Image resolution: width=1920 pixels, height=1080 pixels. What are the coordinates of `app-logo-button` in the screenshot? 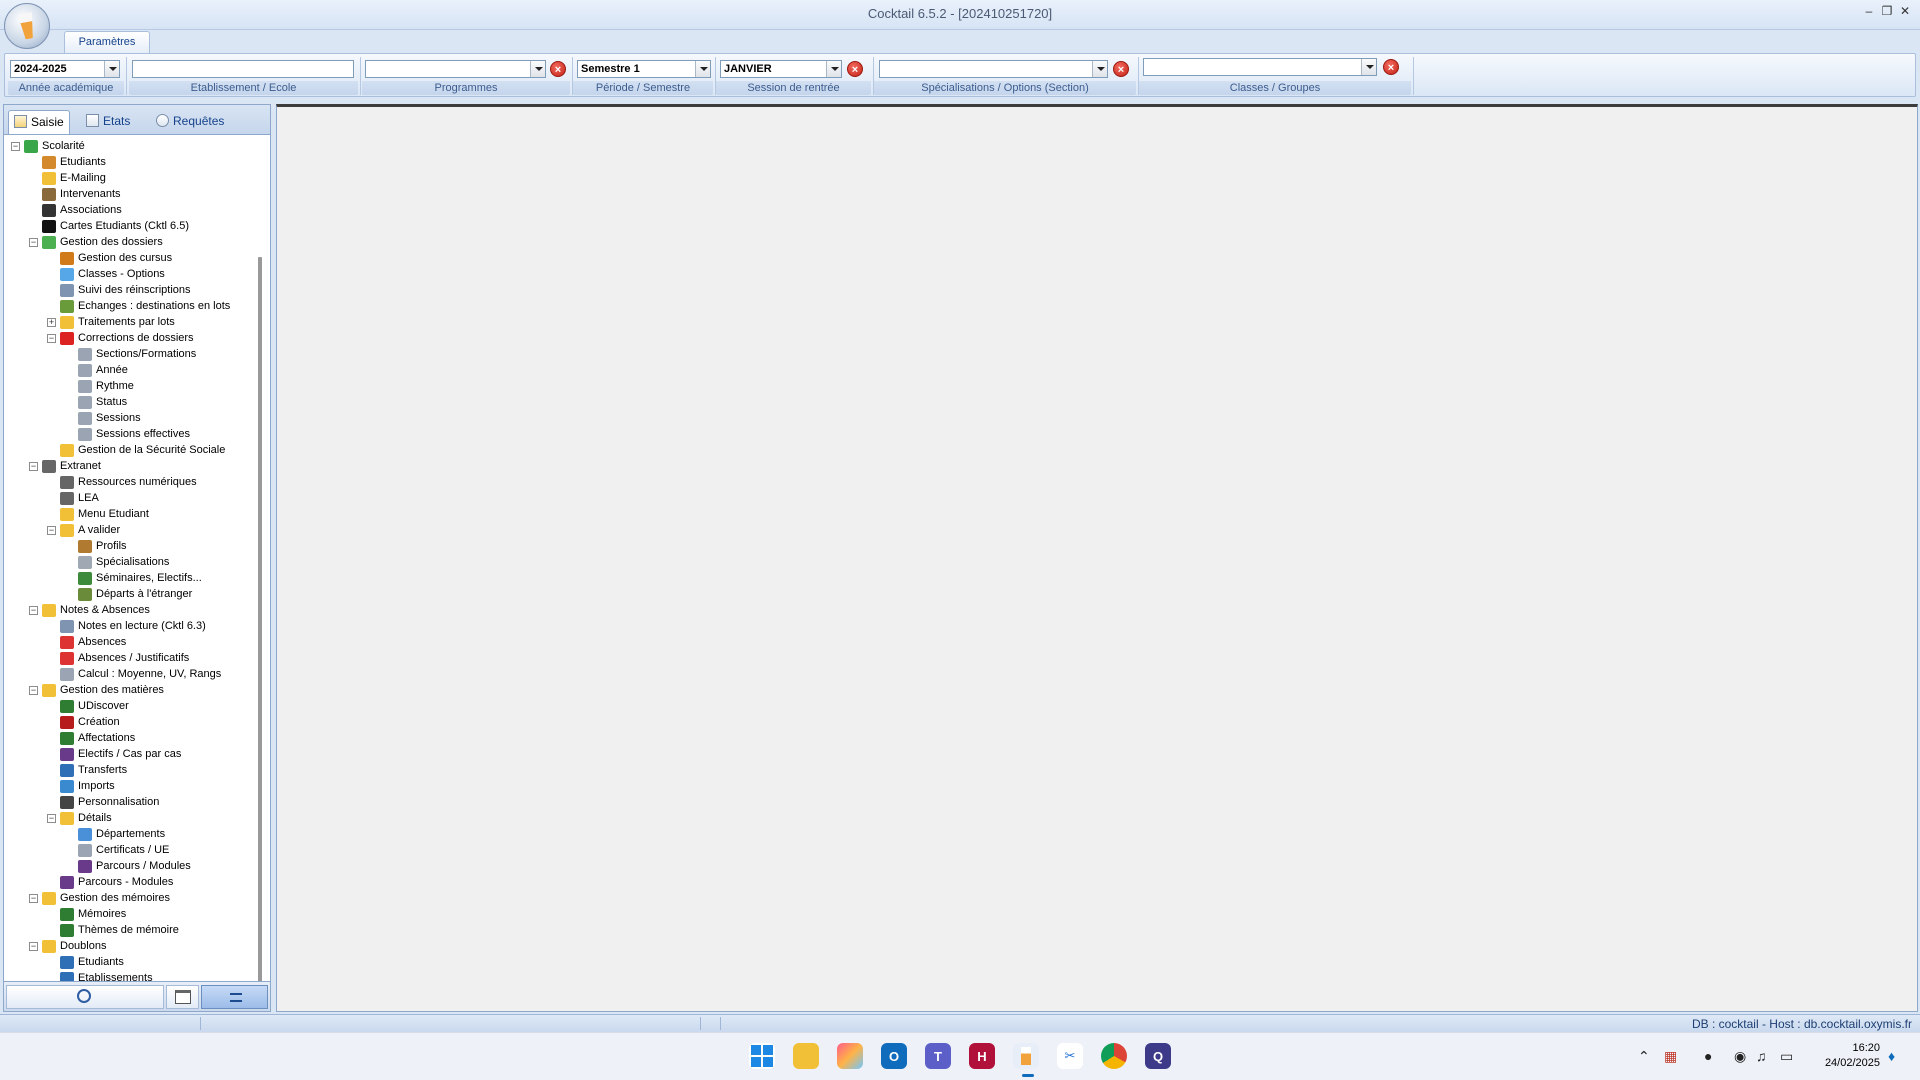 It's located at (27, 26).